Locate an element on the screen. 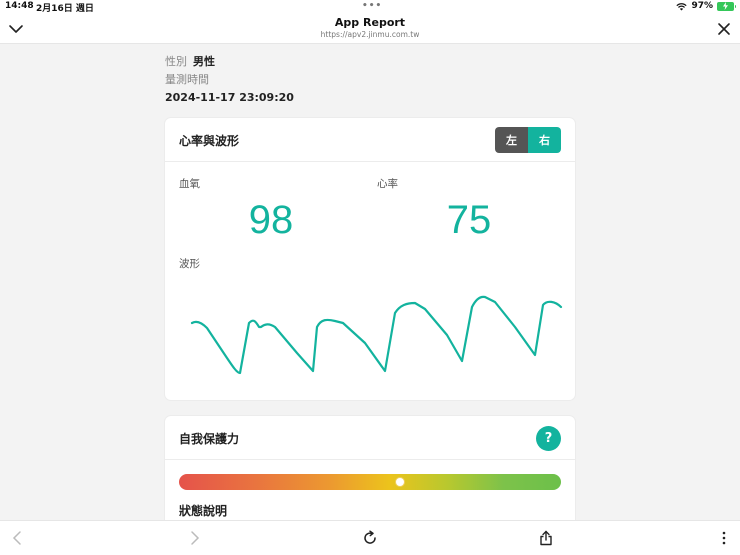 The width and height of the screenshot is (740, 555). wifi-icon is located at coordinates (682, 6).